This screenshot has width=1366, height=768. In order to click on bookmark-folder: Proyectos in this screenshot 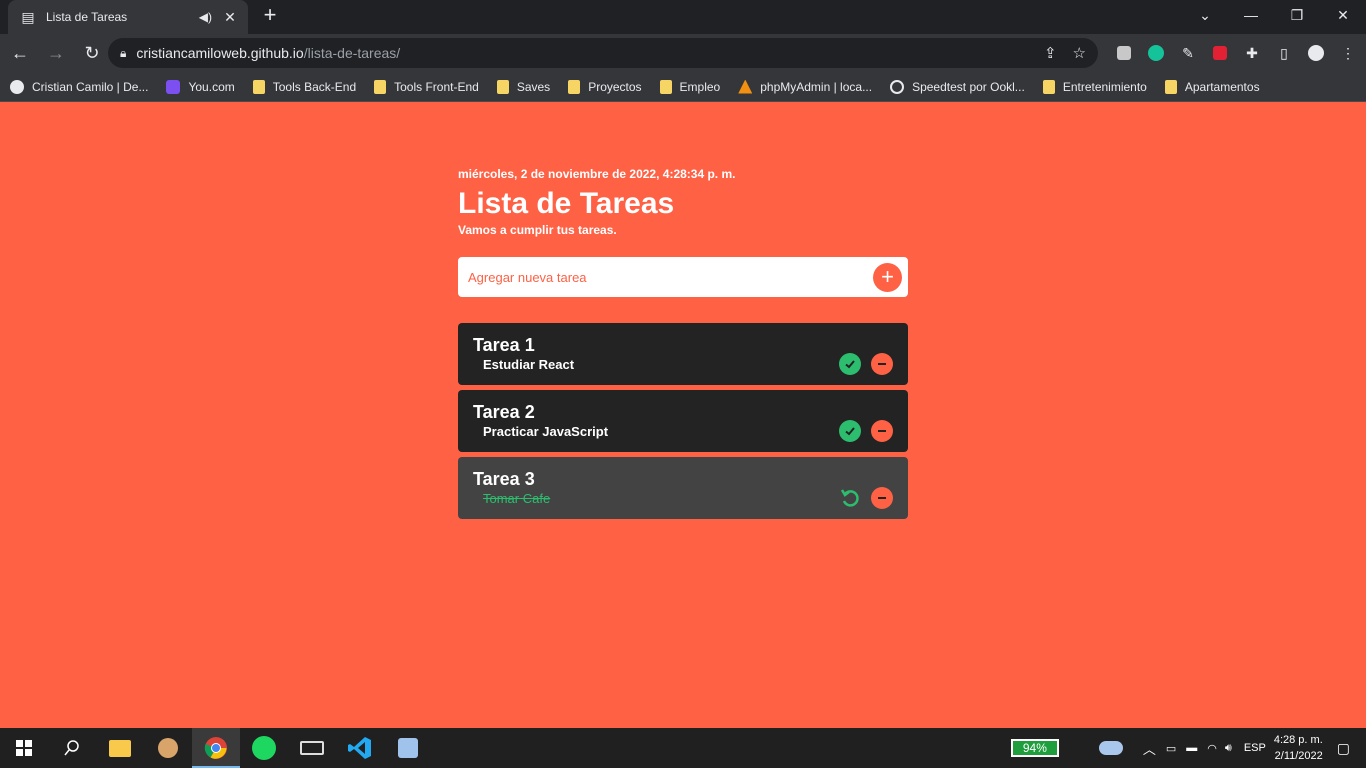, I will do `click(605, 86)`.